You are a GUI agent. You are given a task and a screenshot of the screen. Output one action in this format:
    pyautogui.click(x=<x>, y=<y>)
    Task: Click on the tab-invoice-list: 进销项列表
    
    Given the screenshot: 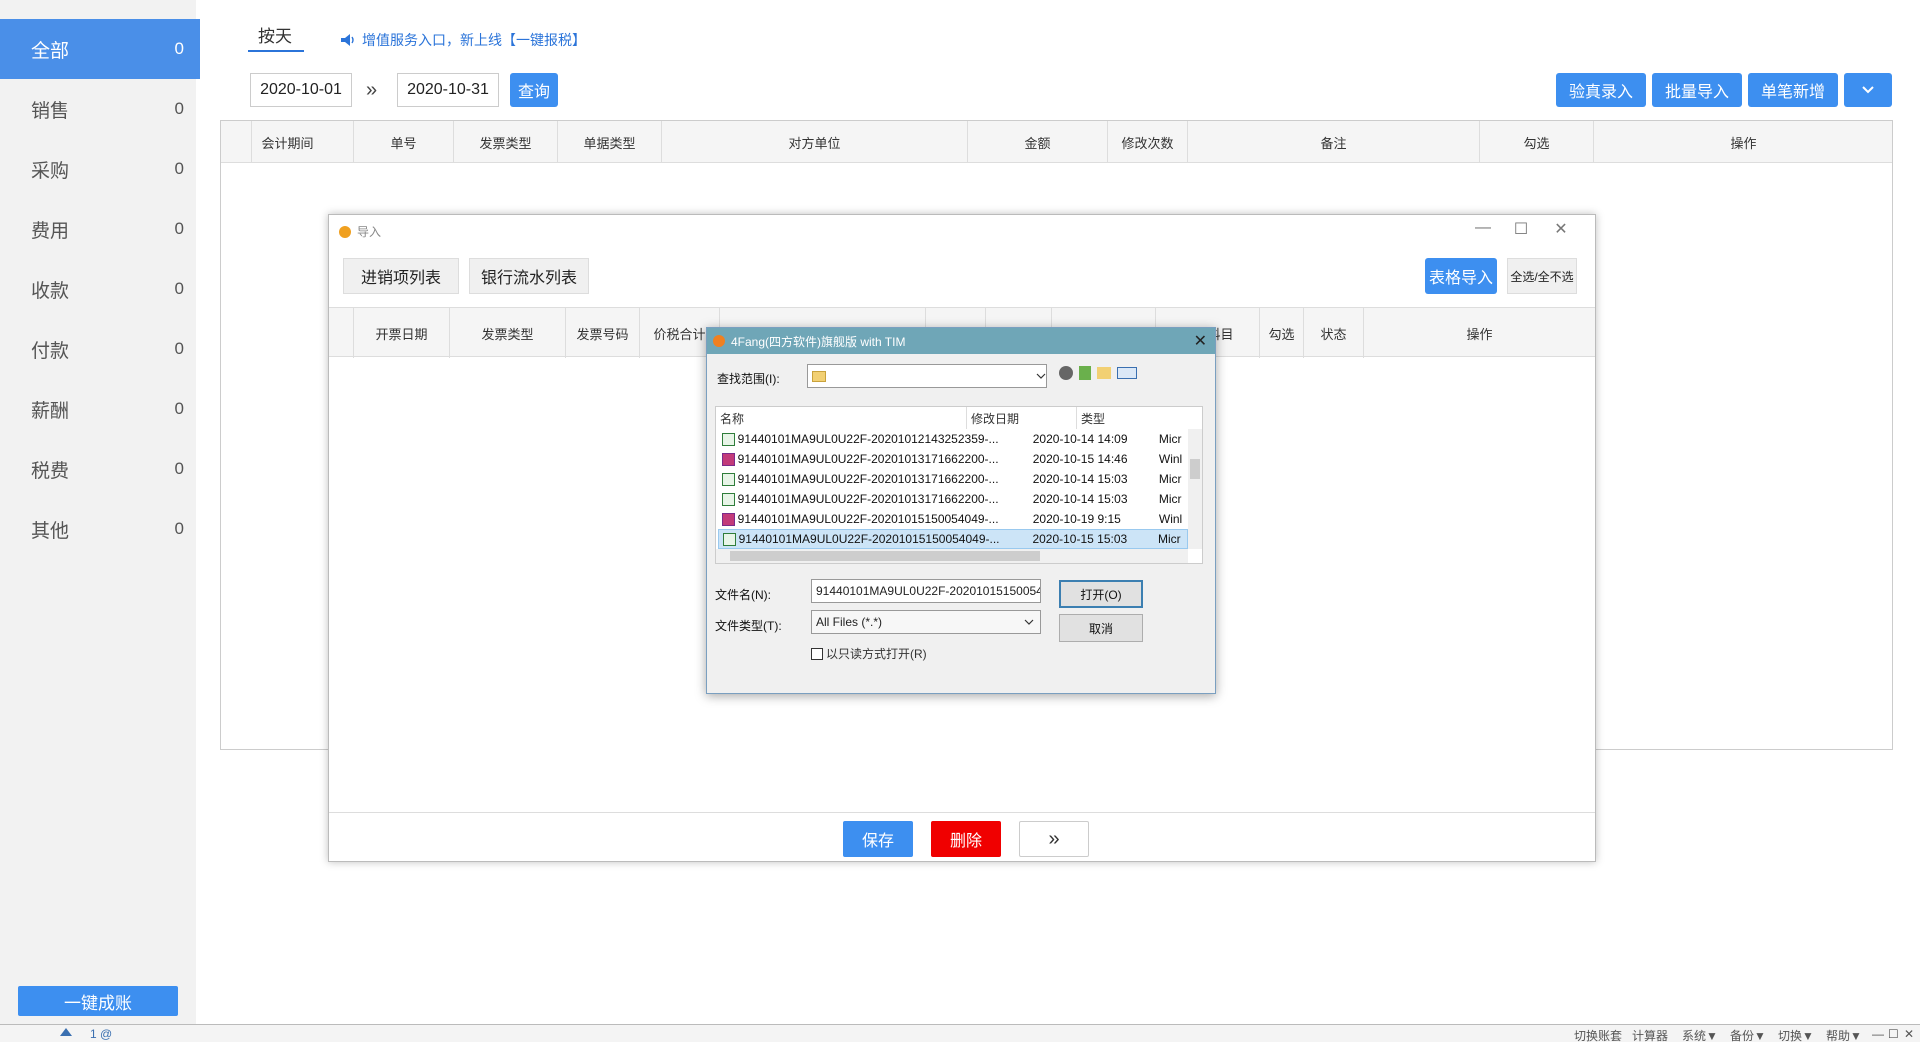 What is the action you would take?
    pyautogui.click(x=401, y=276)
    